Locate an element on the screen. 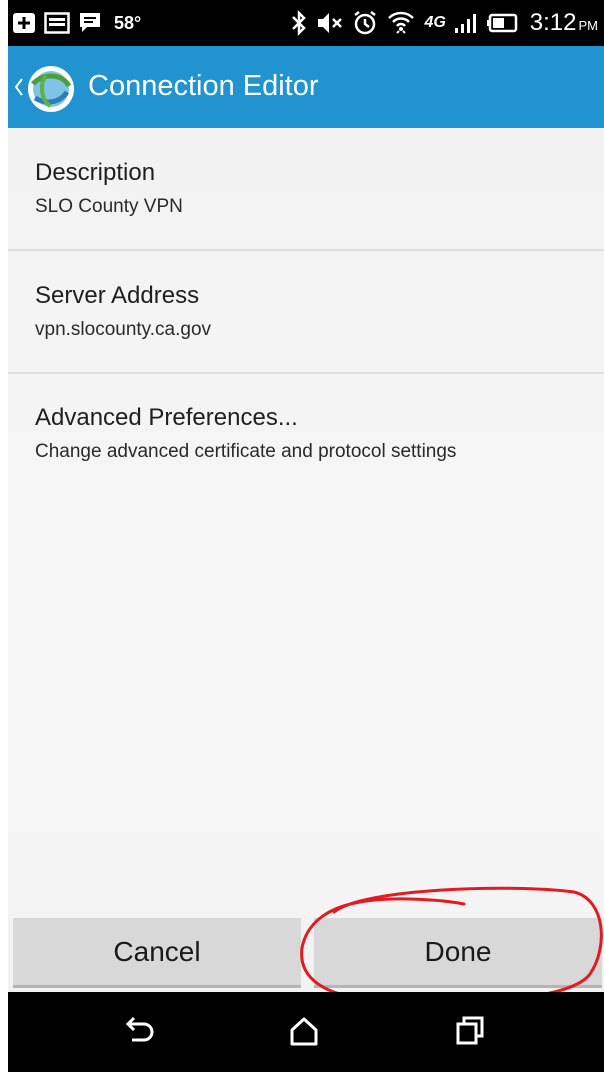 Image resolution: width=604 pixels, height=1072 pixels. clock: 3:12 PM is located at coordinates (564, 23).